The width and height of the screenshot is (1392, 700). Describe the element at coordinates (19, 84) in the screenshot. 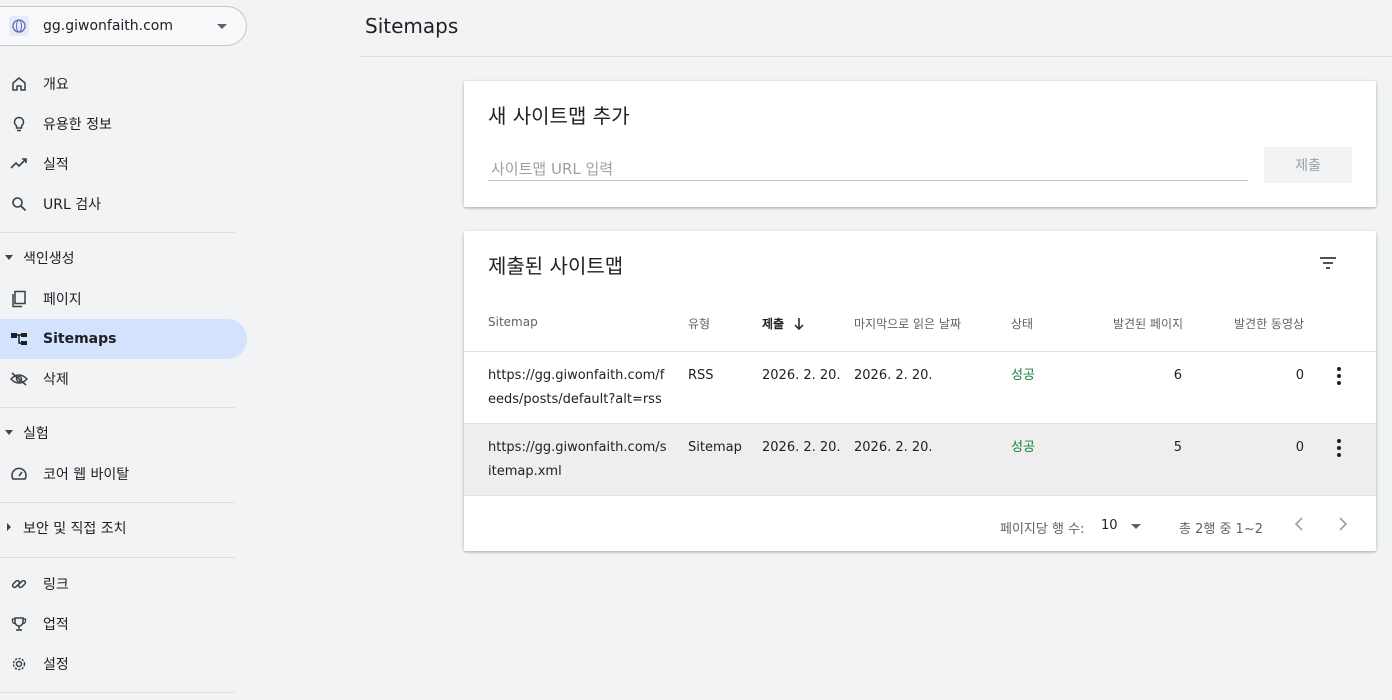

I see `home-icon` at that location.